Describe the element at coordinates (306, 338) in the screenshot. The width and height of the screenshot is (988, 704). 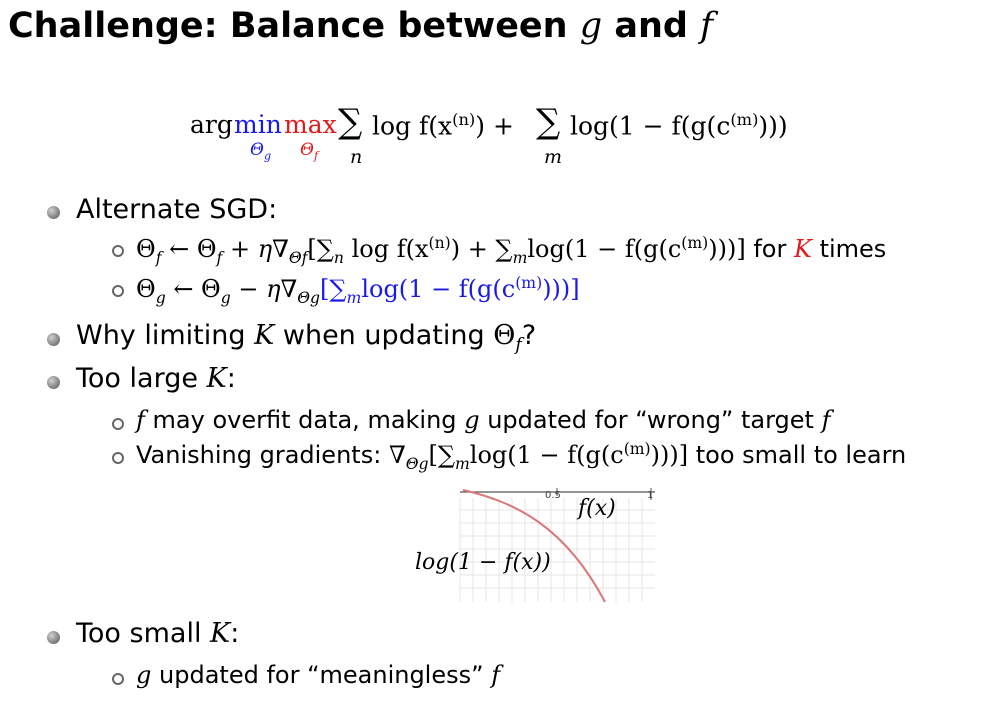
I see `bullet-why-limiting: Why limiting K when updating Θf?` at that location.